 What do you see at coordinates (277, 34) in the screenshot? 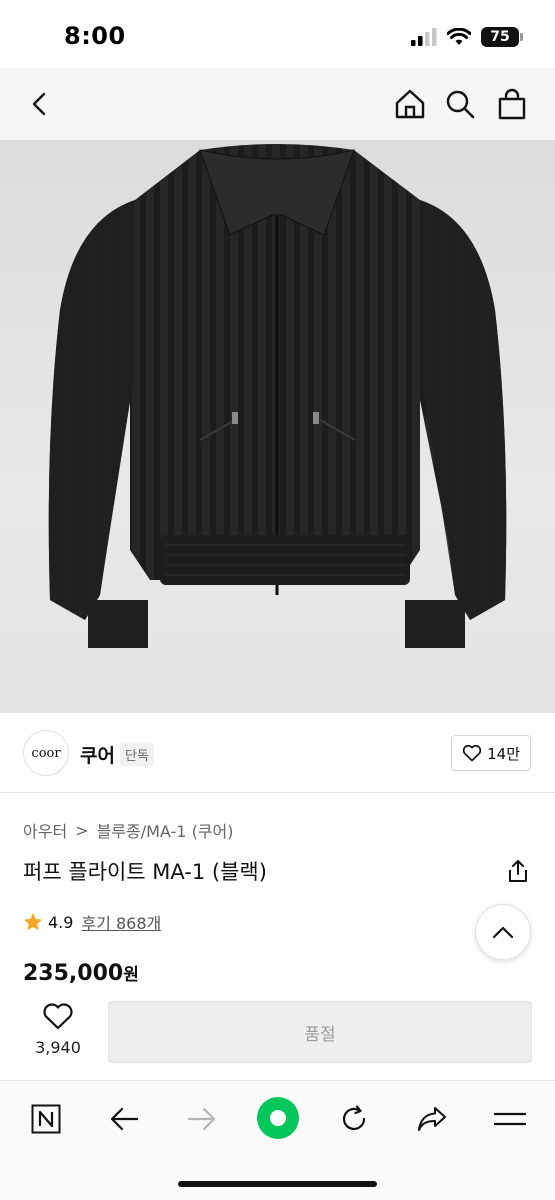
I see `status-bar: 8:00 75` at bounding box center [277, 34].